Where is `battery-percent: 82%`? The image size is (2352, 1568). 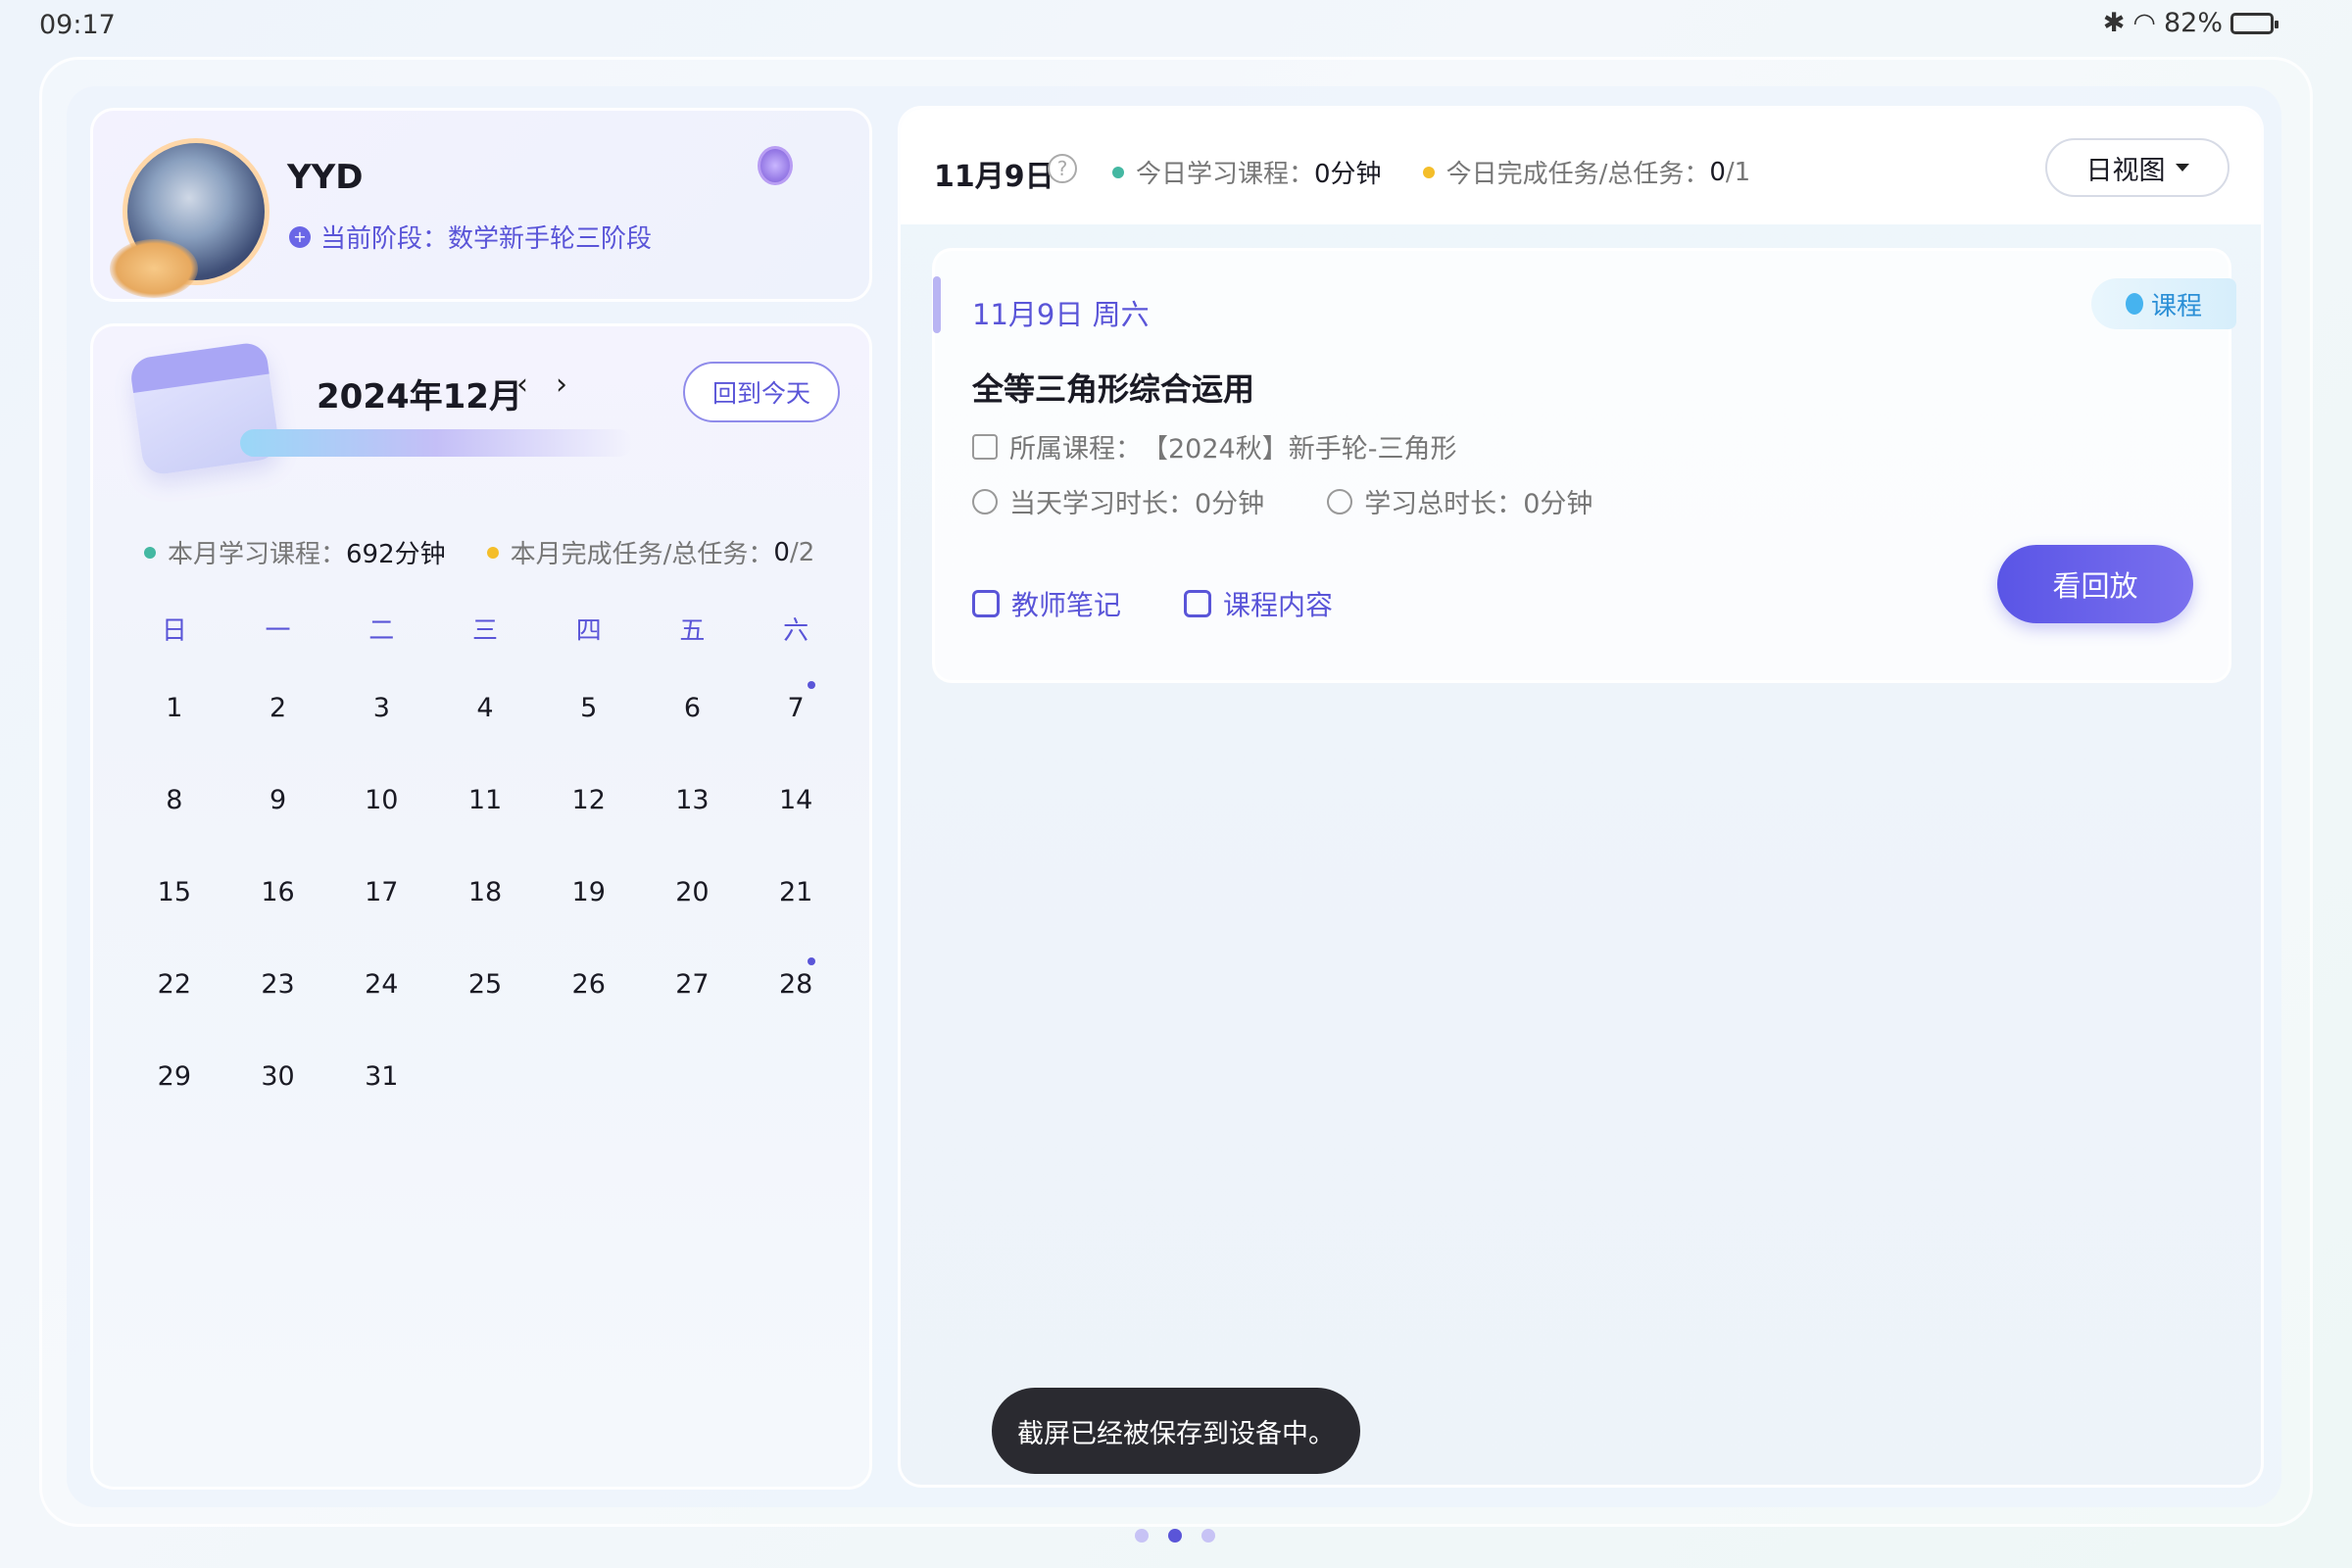
battery-percent: 82% is located at coordinates (2193, 23).